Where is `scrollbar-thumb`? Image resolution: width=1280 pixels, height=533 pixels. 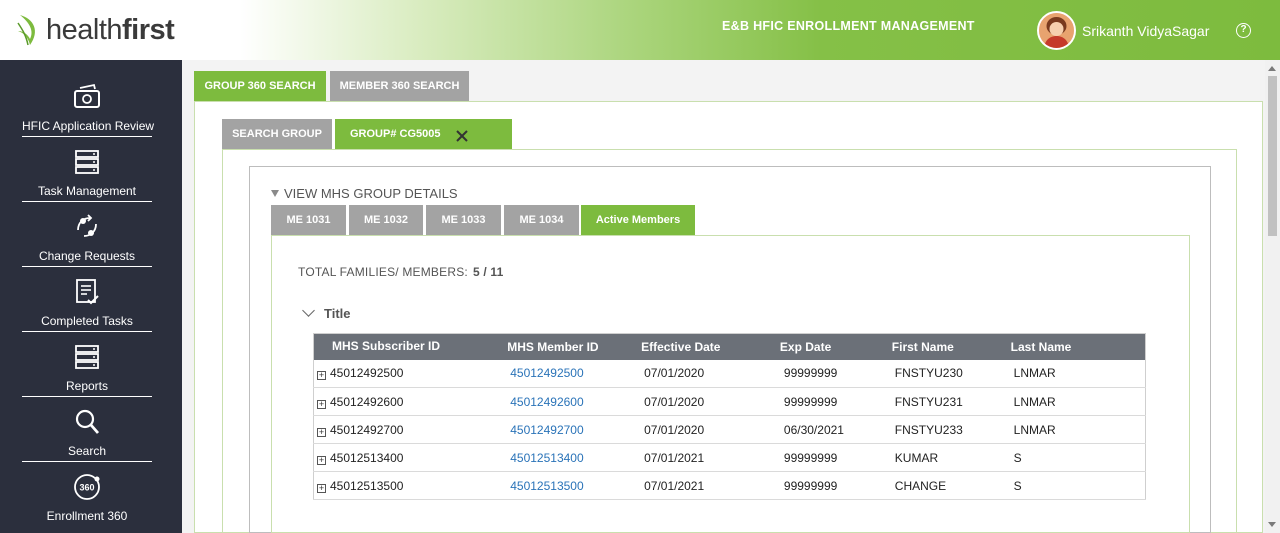
scrollbar-thumb is located at coordinates (1272, 156).